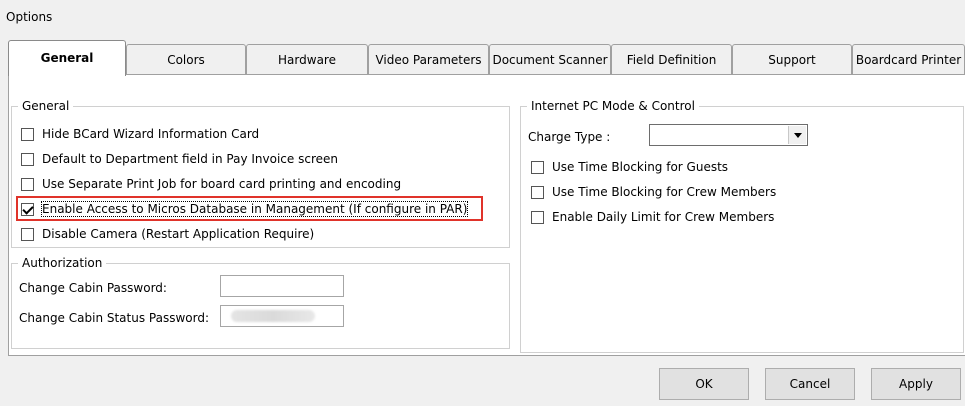 The image size is (965, 406). What do you see at coordinates (908, 59) in the screenshot?
I see `tab-boardcard-printer: Boardcard Printer` at bounding box center [908, 59].